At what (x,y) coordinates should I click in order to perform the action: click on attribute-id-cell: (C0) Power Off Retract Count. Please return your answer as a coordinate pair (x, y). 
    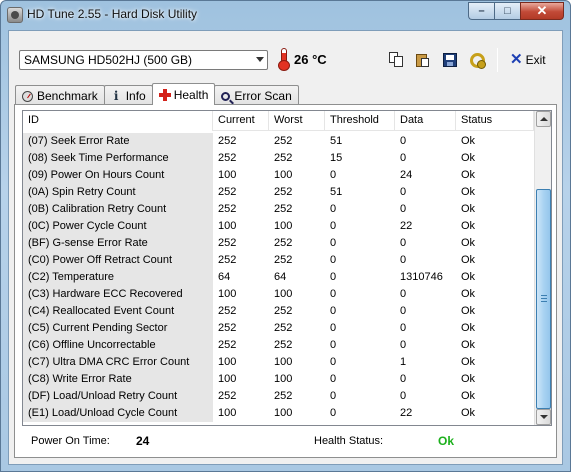
    Looking at the image, I should click on (118, 260).